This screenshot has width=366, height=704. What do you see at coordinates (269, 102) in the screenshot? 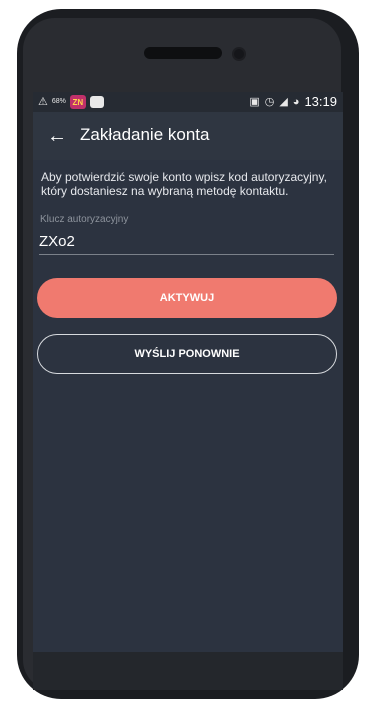
I see `alarm-icon: ◷` at bounding box center [269, 102].